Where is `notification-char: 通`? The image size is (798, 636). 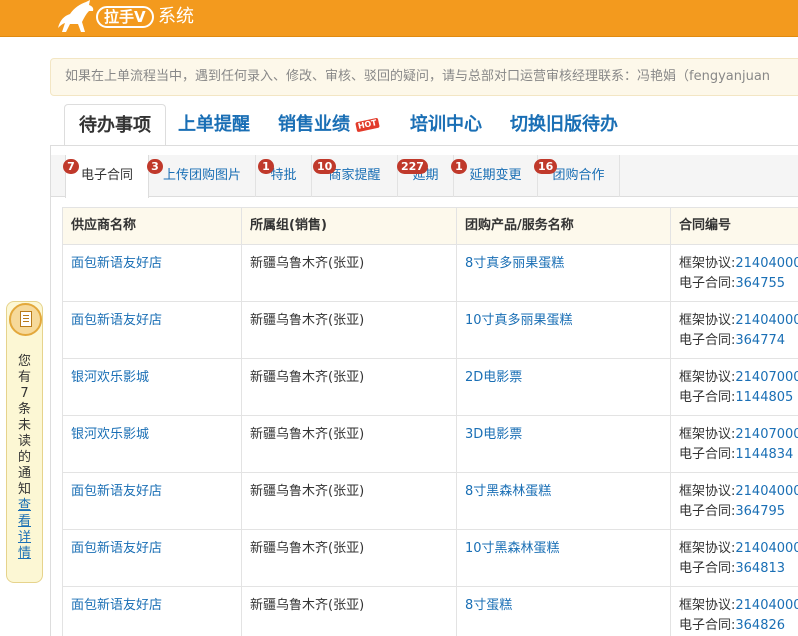 notification-char: 通 is located at coordinates (24, 473).